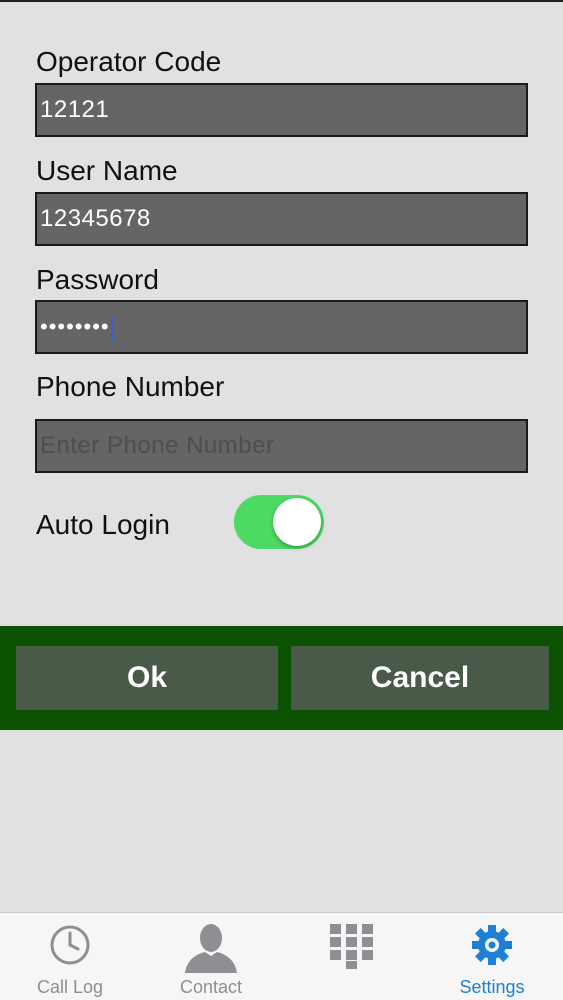 Image resolution: width=563 pixels, height=1000 pixels. I want to click on tab-contact: Contact, so click(211, 956).